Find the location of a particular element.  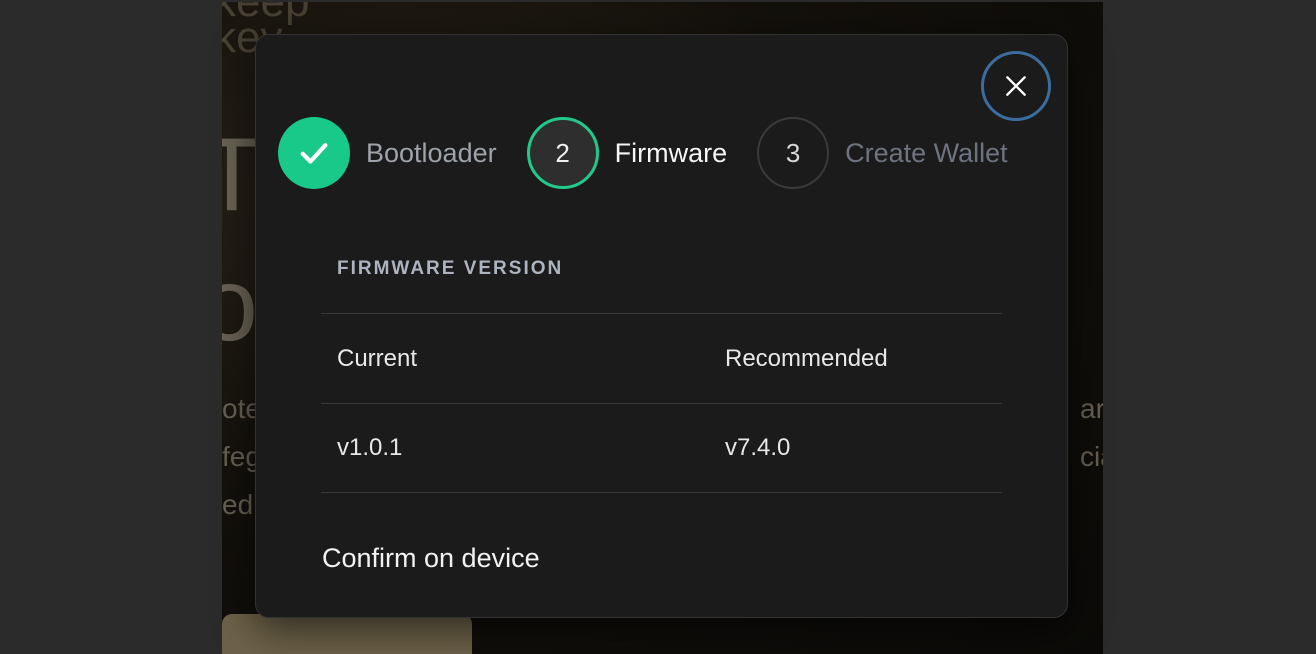

table-header-row: Current Recommended is located at coordinates (661, 358).